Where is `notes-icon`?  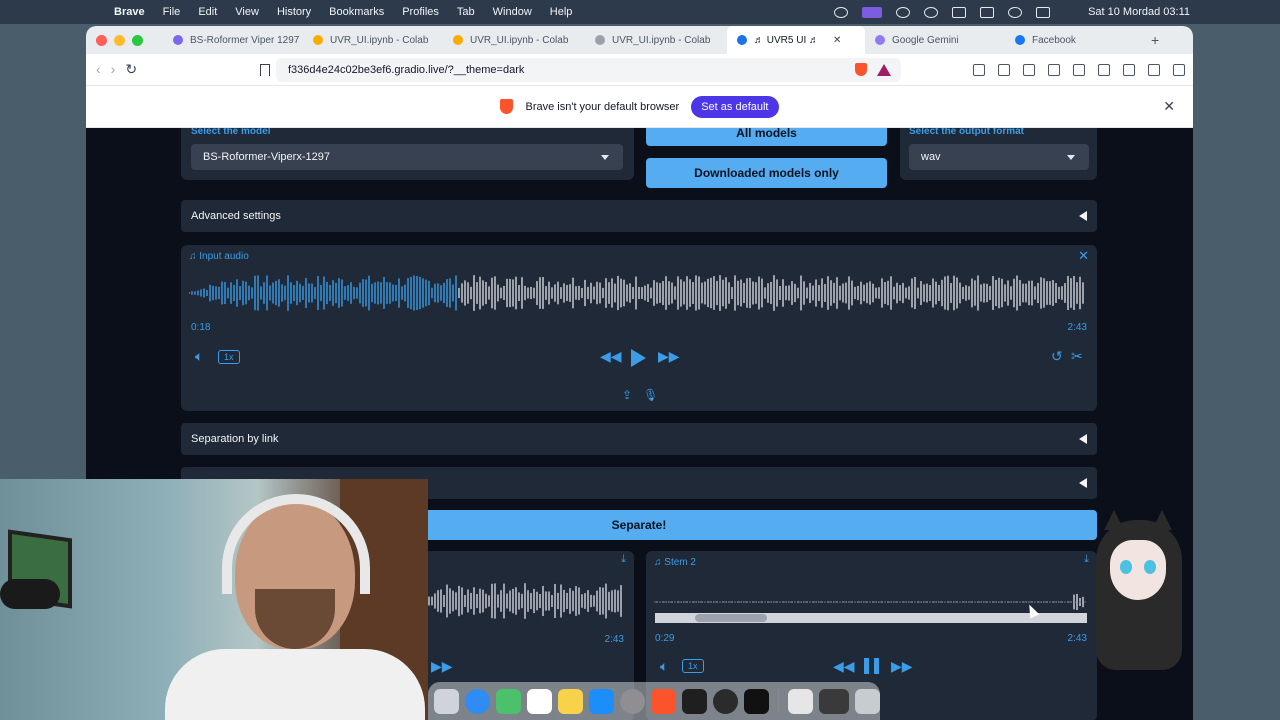 notes-icon is located at coordinates (570, 701).